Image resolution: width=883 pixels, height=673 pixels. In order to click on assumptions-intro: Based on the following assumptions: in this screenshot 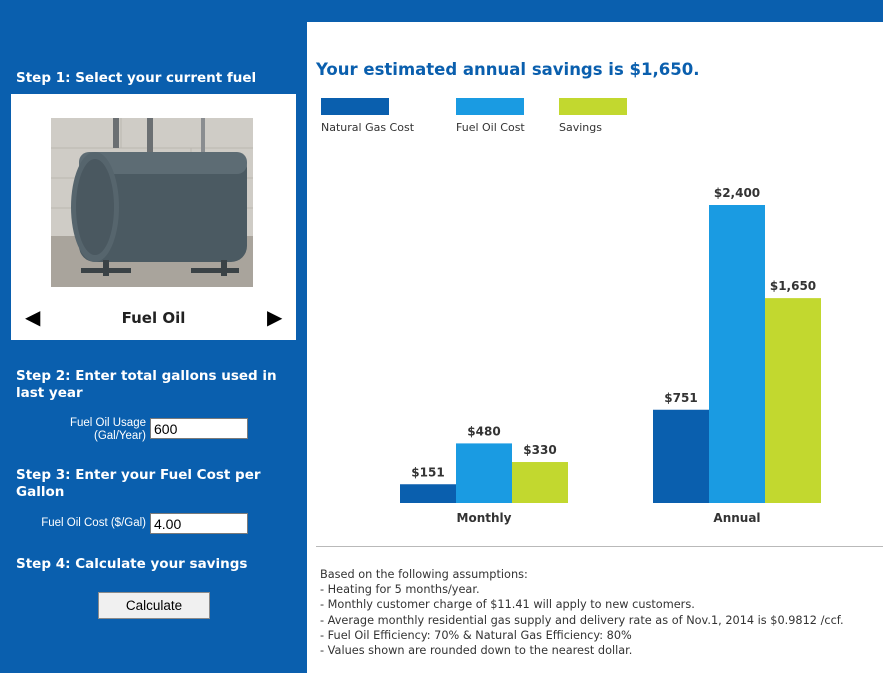, I will do `click(424, 574)`.